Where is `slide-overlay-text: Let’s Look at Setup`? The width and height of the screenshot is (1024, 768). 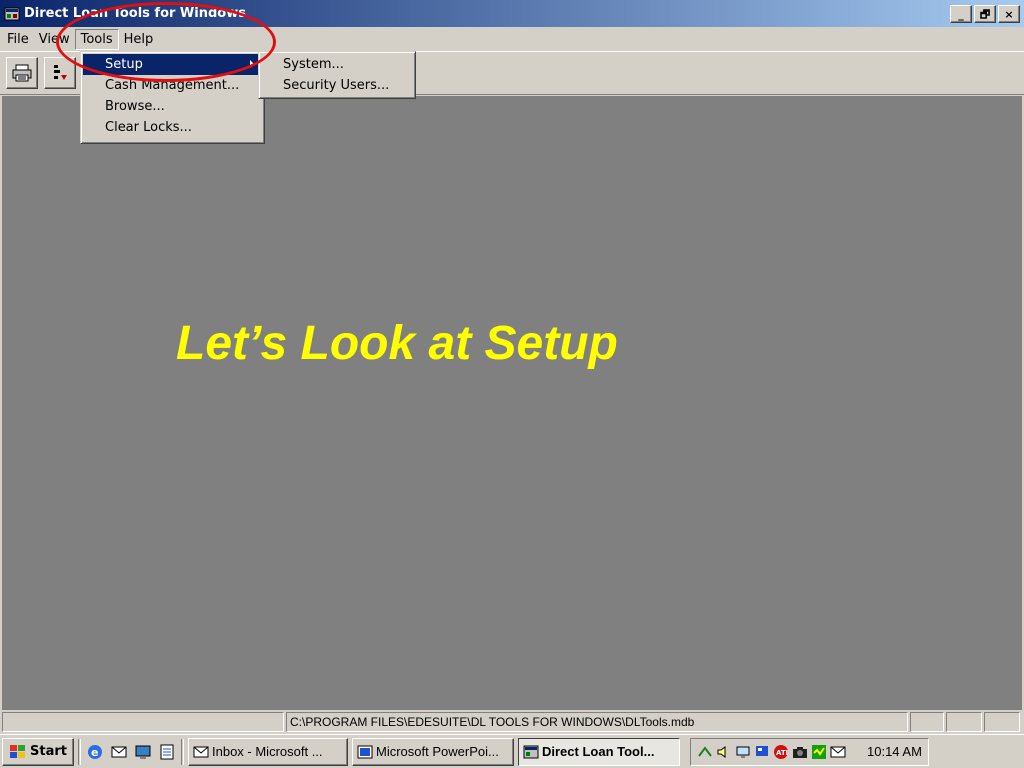 slide-overlay-text: Let’s Look at Setup is located at coordinates (397, 343).